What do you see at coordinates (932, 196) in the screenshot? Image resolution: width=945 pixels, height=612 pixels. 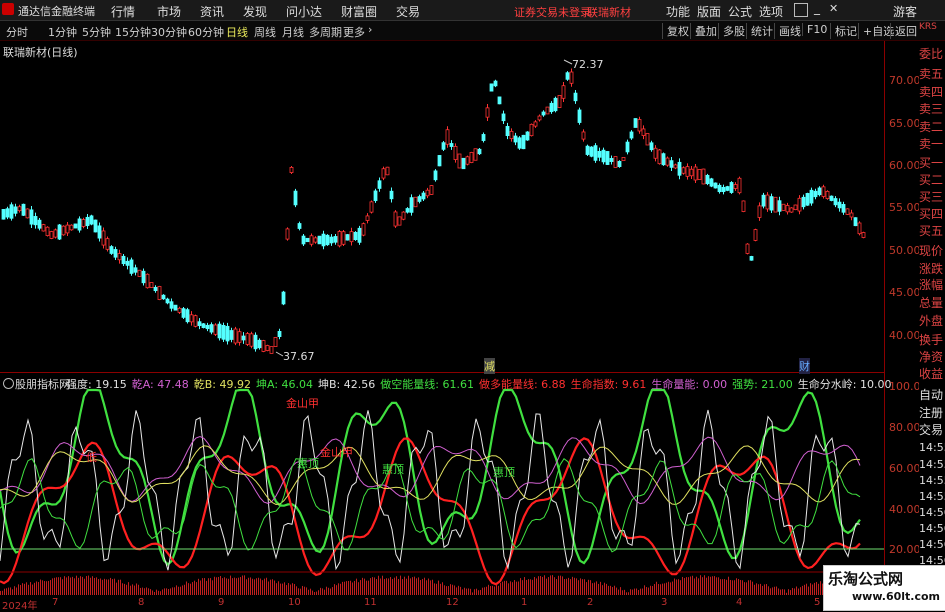 I see `sidebar-item: 买三` at bounding box center [932, 196].